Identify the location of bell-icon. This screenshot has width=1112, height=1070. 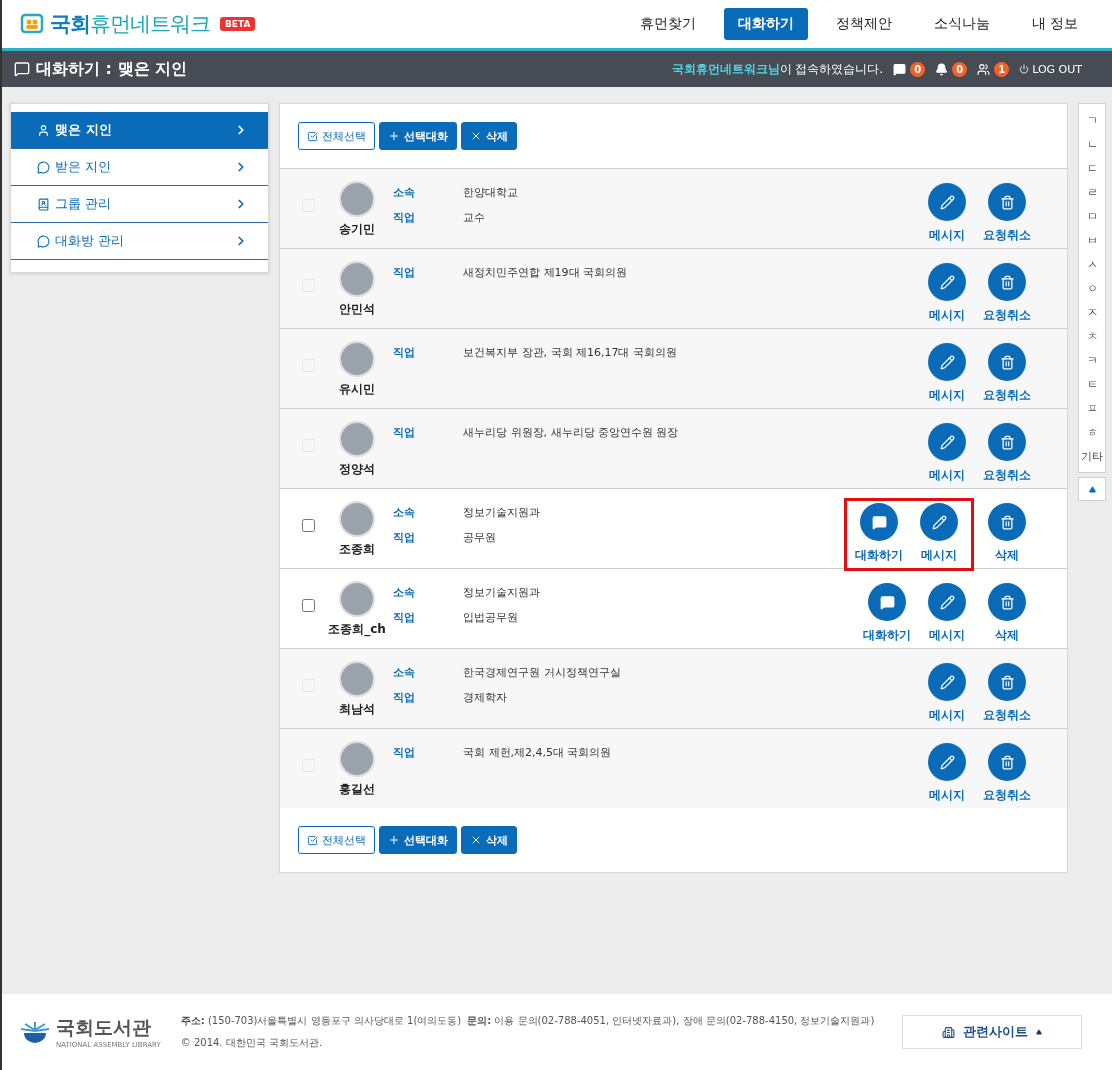
(942, 69).